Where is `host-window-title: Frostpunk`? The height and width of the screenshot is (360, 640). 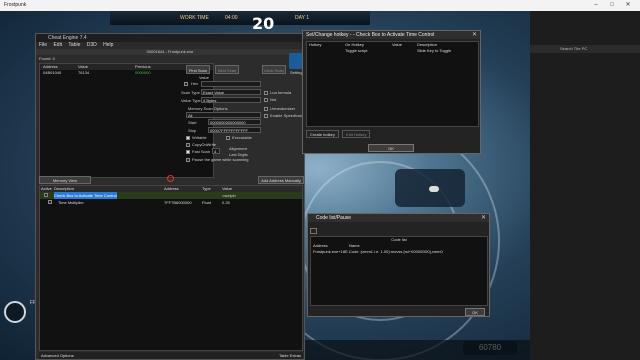
host-window-title: Frostpunk is located at coordinates (15, 5).